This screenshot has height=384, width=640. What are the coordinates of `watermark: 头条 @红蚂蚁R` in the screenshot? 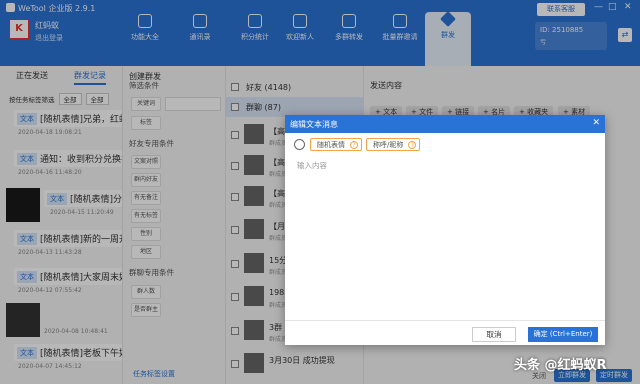 It's located at (560, 365).